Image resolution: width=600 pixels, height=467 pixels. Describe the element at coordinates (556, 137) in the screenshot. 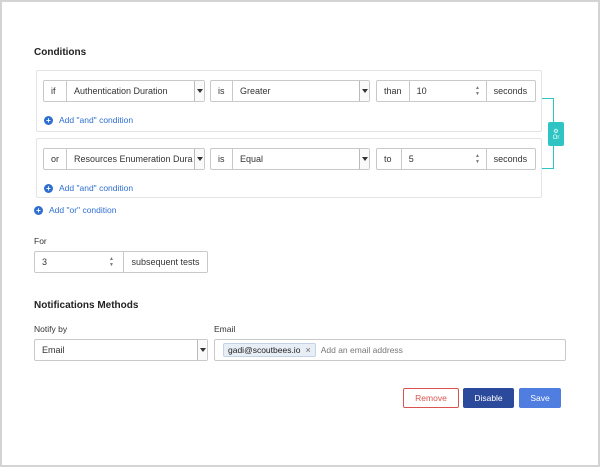

I see `or-badge-label: Or` at that location.